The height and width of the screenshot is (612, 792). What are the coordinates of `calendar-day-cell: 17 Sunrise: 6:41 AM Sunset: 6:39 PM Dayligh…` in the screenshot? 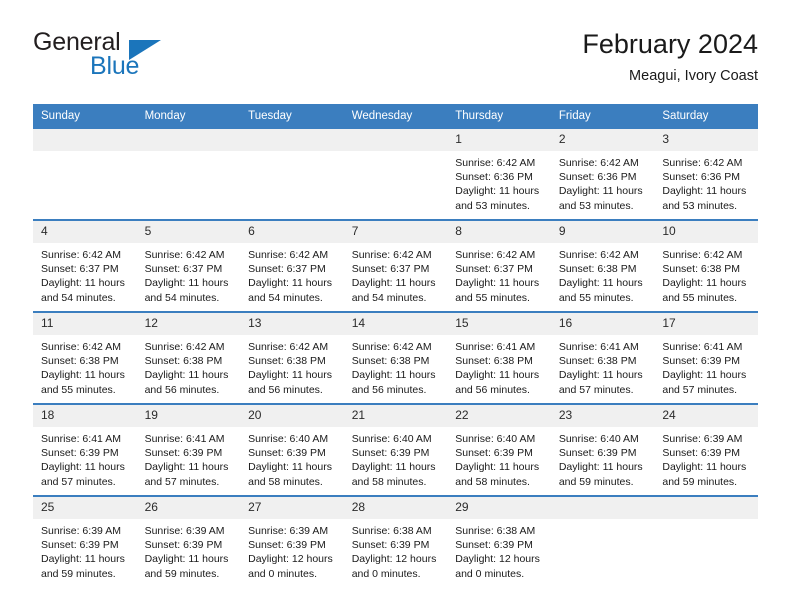 It's located at (706, 358).